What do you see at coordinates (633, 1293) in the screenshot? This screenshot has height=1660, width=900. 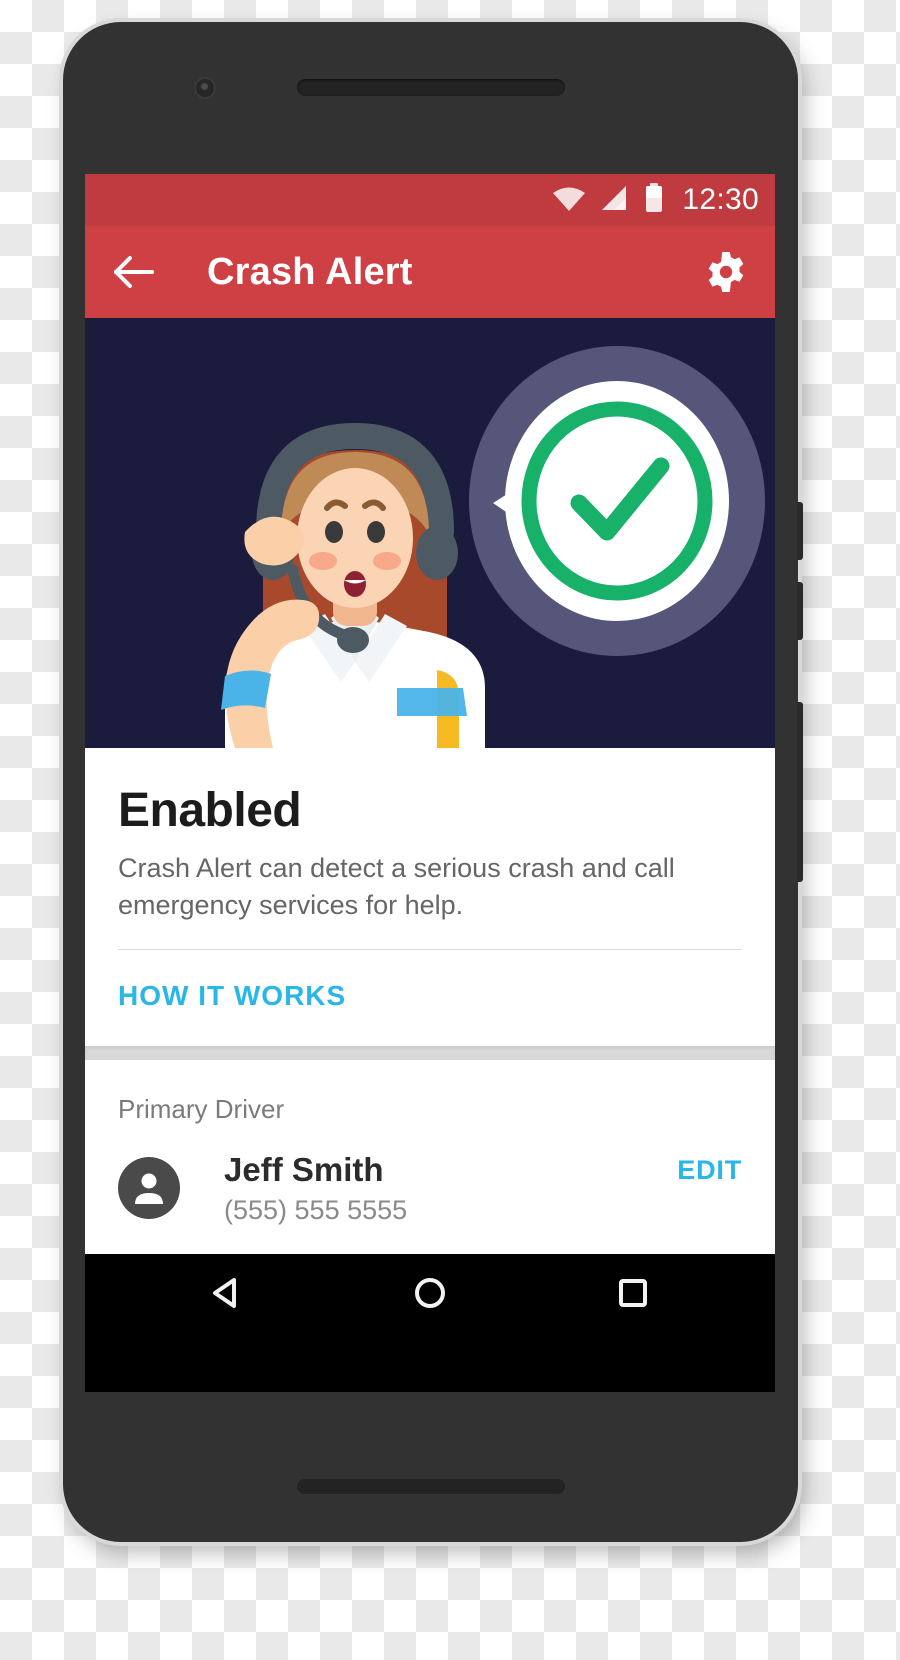 I see `recents-square-icon` at bounding box center [633, 1293].